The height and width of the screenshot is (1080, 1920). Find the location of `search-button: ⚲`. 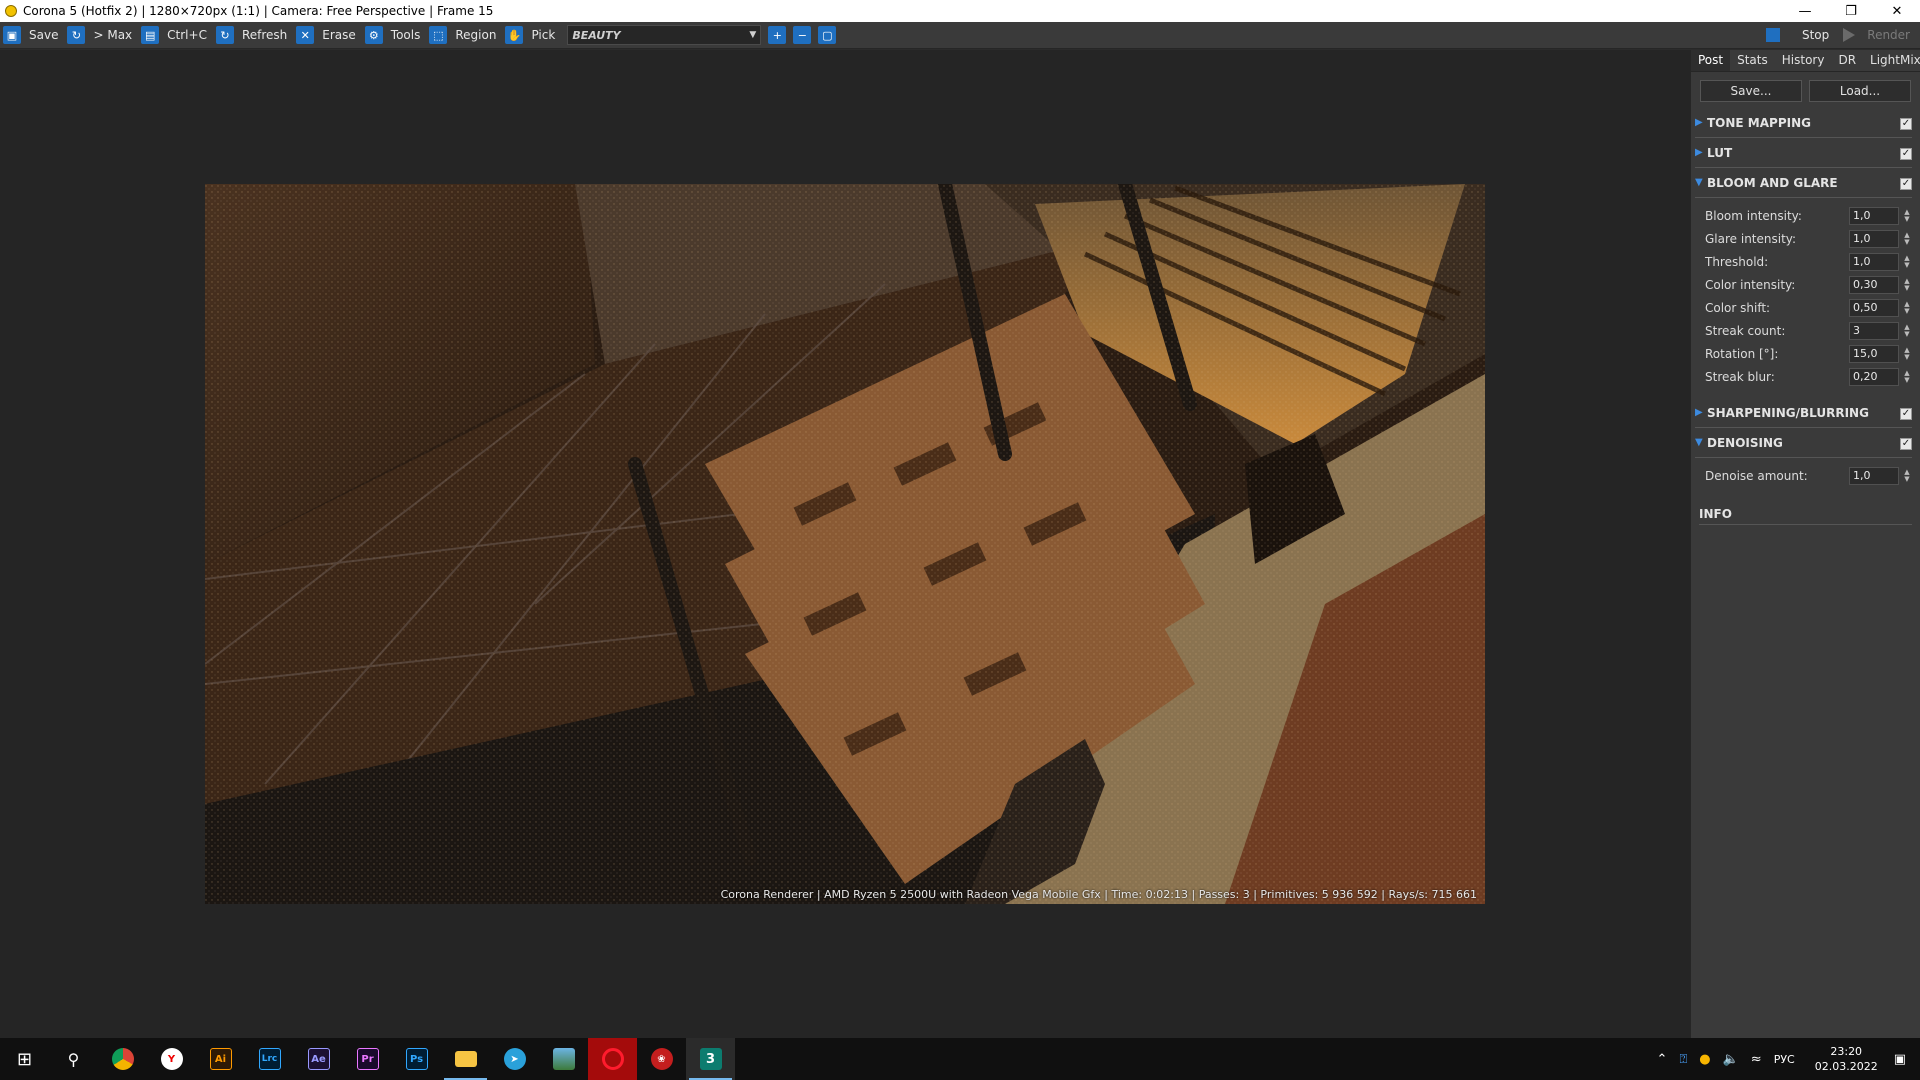

search-button: ⚲ is located at coordinates (73, 1059).